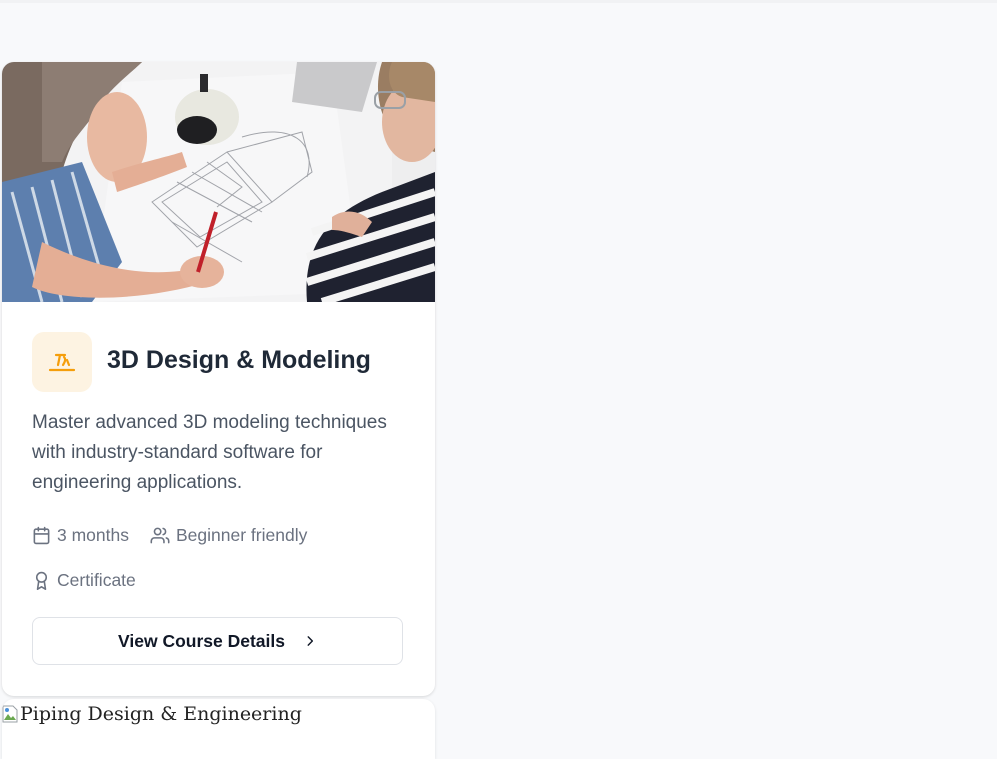  What do you see at coordinates (201, 640) in the screenshot?
I see `view-course-details-label: View Course Details` at bounding box center [201, 640].